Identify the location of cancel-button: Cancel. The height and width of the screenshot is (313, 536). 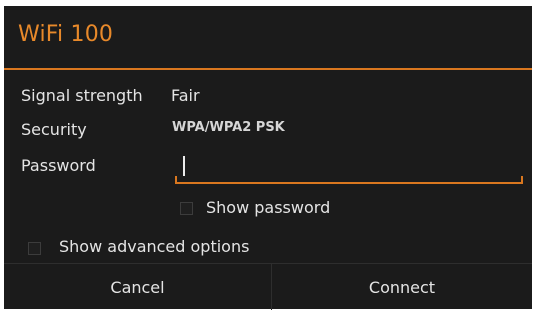
(137, 287).